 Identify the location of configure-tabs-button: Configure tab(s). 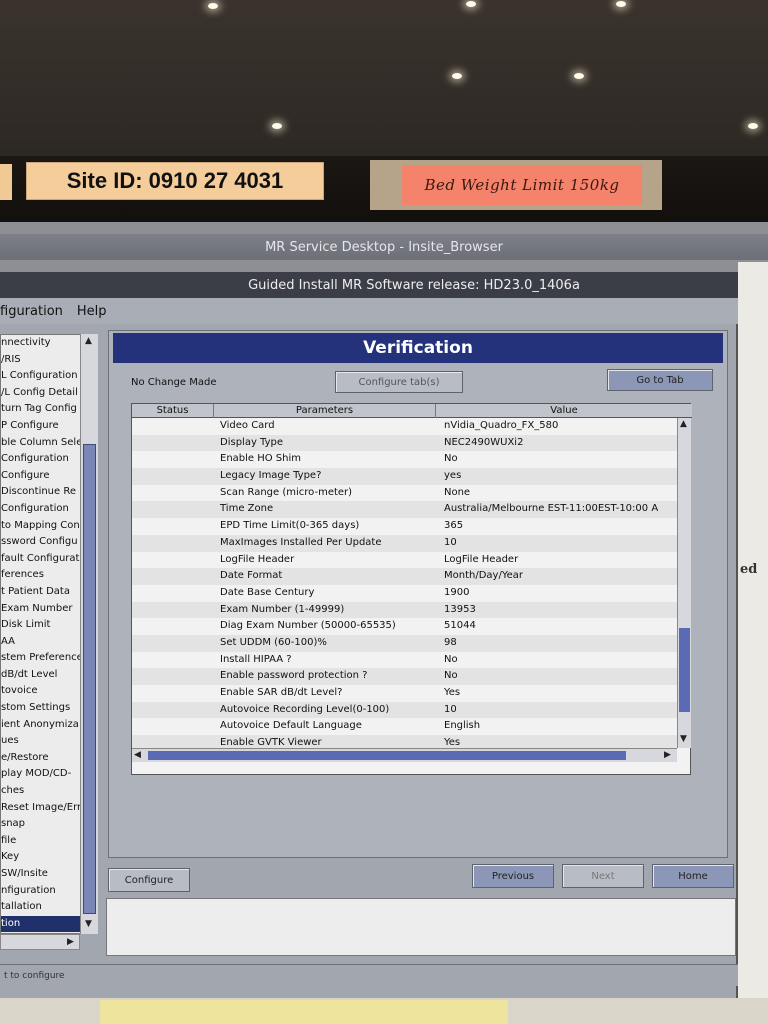
(399, 382).